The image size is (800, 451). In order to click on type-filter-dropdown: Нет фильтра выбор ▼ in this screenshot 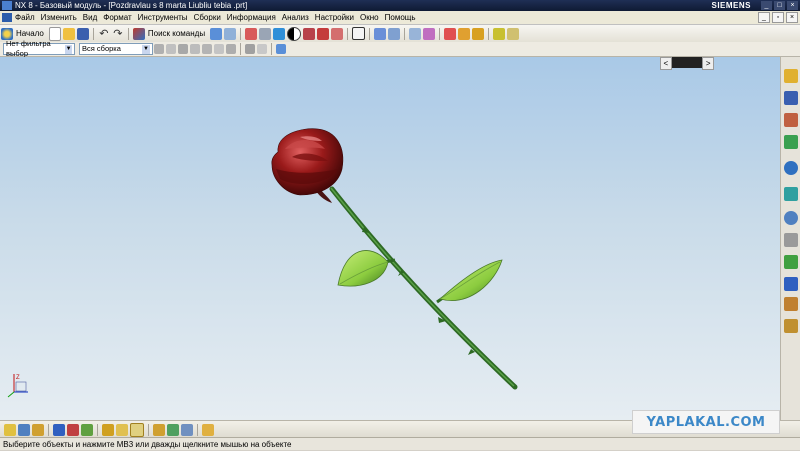, I will do `click(39, 48)`.